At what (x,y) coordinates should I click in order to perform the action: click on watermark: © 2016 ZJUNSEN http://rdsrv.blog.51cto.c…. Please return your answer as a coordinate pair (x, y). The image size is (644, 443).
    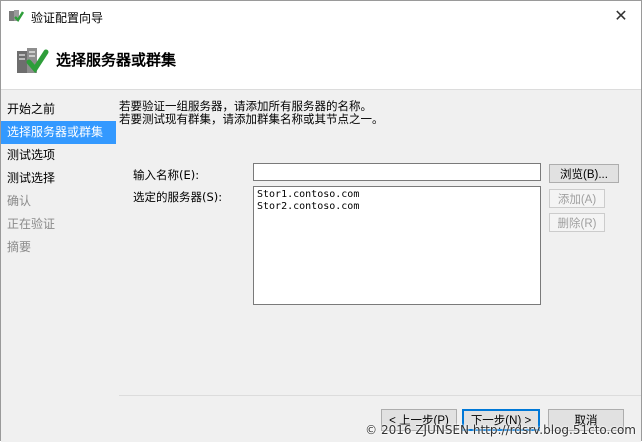
    Looking at the image, I should click on (500, 430).